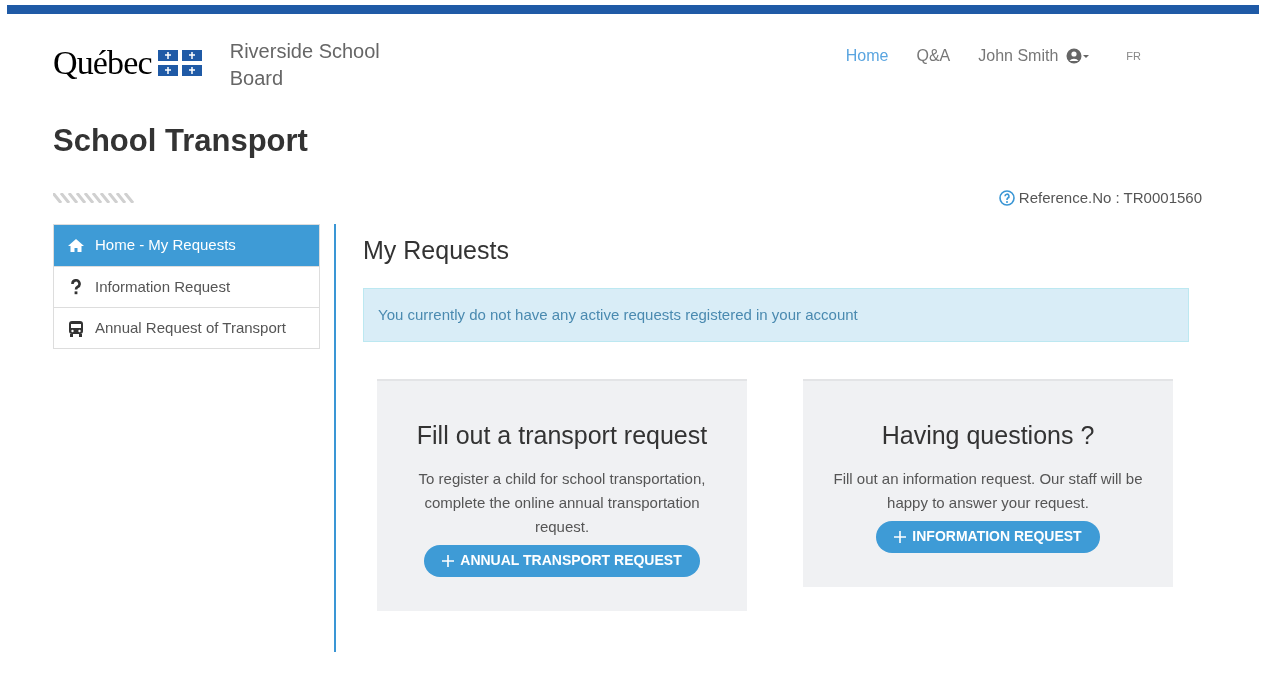  What do you see at coordinates (95, 197) in the screenshot?
I see `stripes-icon` at bounding box center [95, 197].